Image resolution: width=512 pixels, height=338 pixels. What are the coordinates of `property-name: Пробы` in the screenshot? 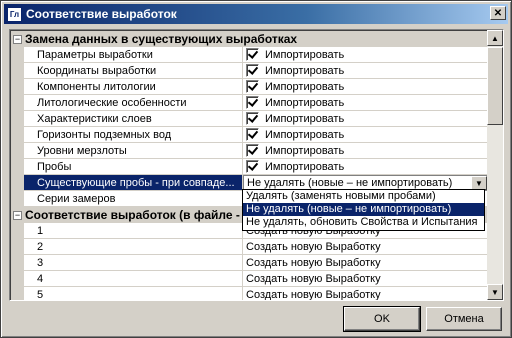 It's located at (127, 167).